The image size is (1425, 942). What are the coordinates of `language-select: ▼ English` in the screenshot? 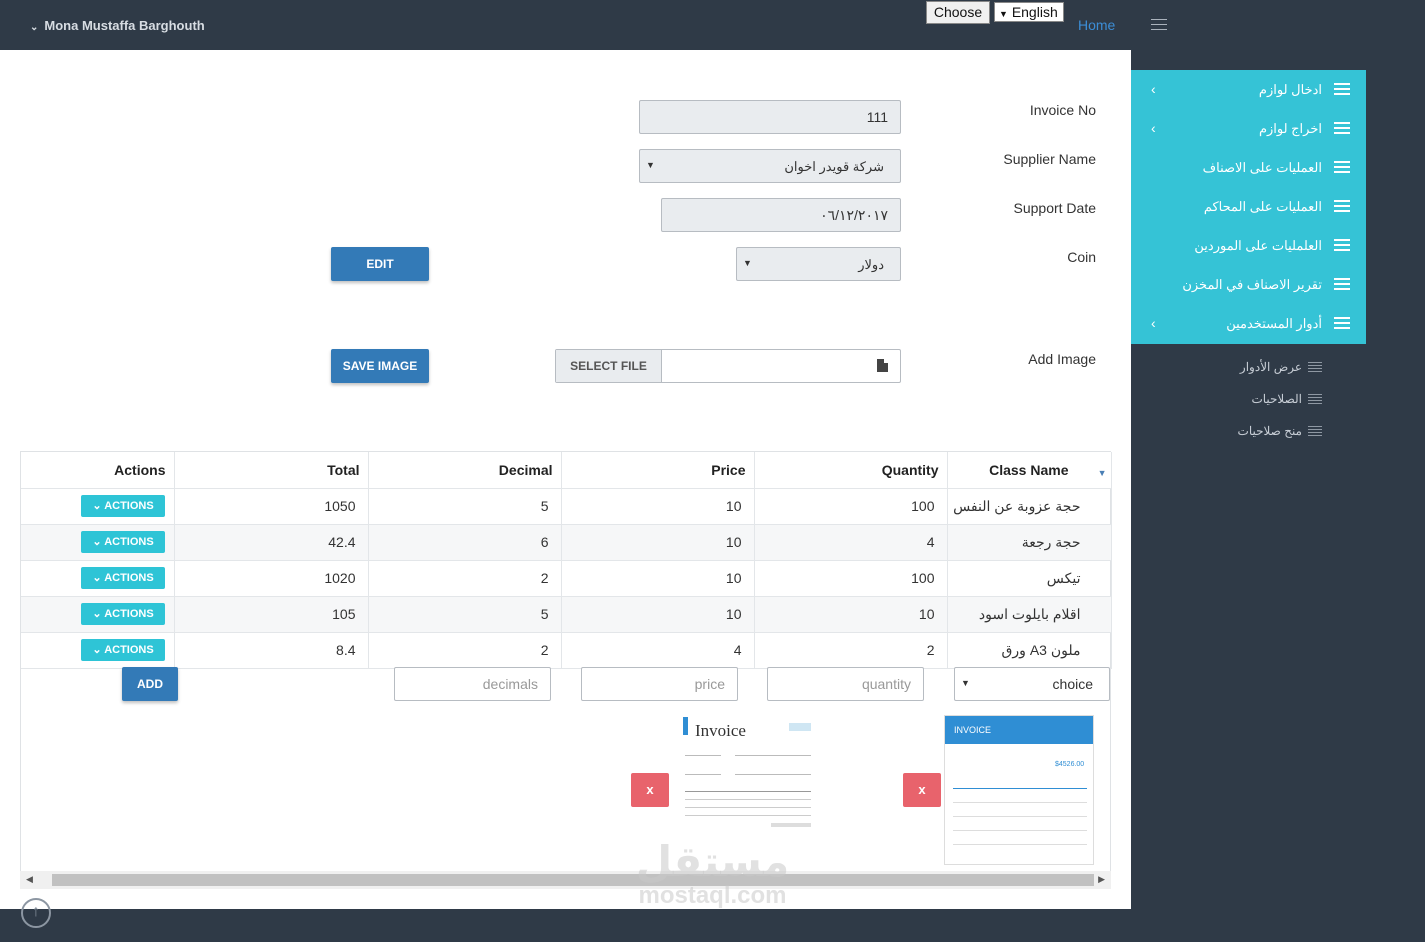 It's located at (1029, 12).